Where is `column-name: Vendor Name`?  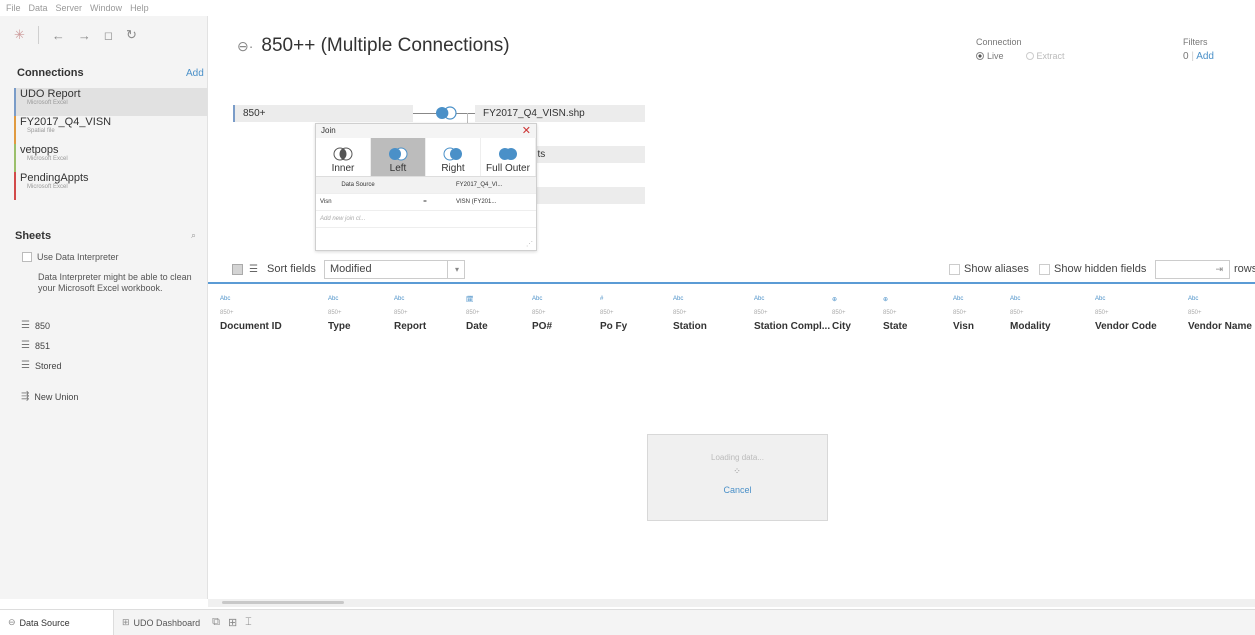 column-name: Vendor Name is located at coordinates (1220, 326).